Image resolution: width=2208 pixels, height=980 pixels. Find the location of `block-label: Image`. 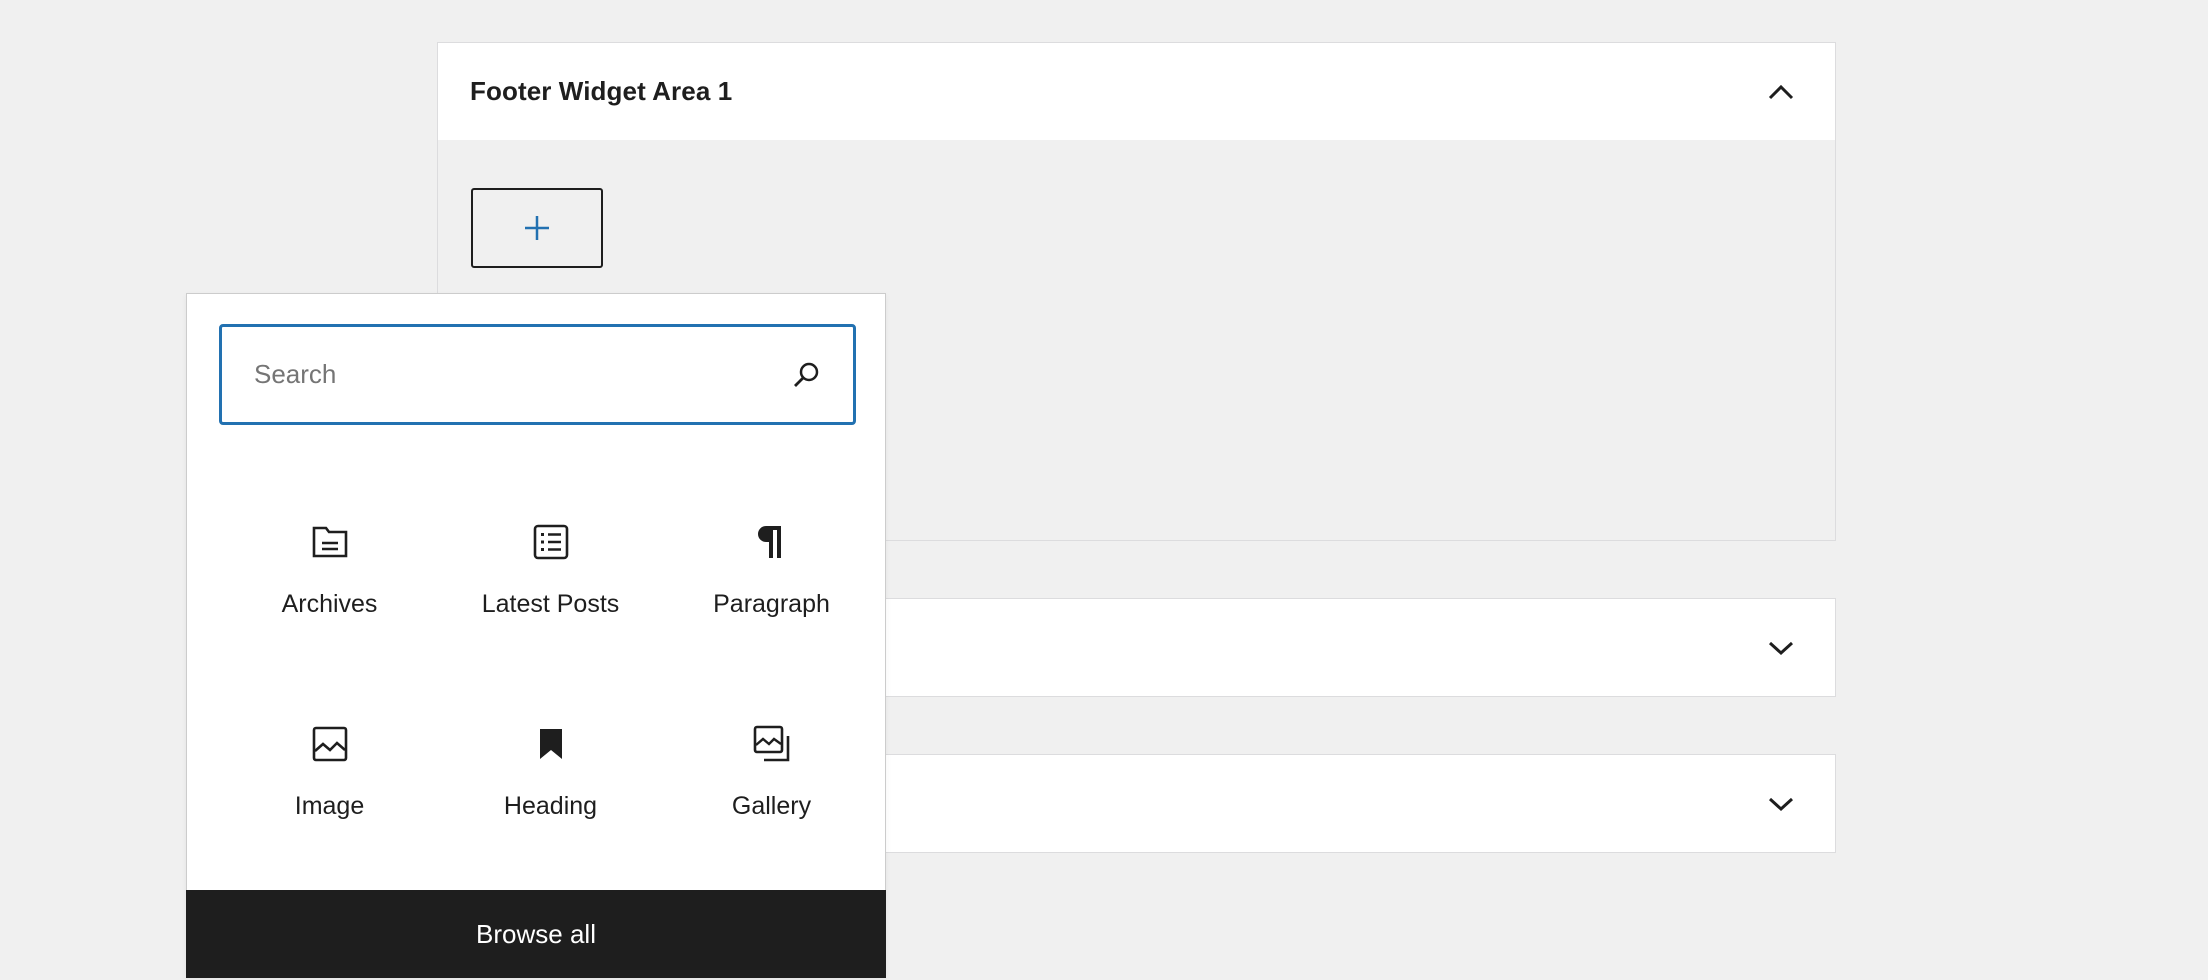

block-label: Image is located at coordinates (329, 806).